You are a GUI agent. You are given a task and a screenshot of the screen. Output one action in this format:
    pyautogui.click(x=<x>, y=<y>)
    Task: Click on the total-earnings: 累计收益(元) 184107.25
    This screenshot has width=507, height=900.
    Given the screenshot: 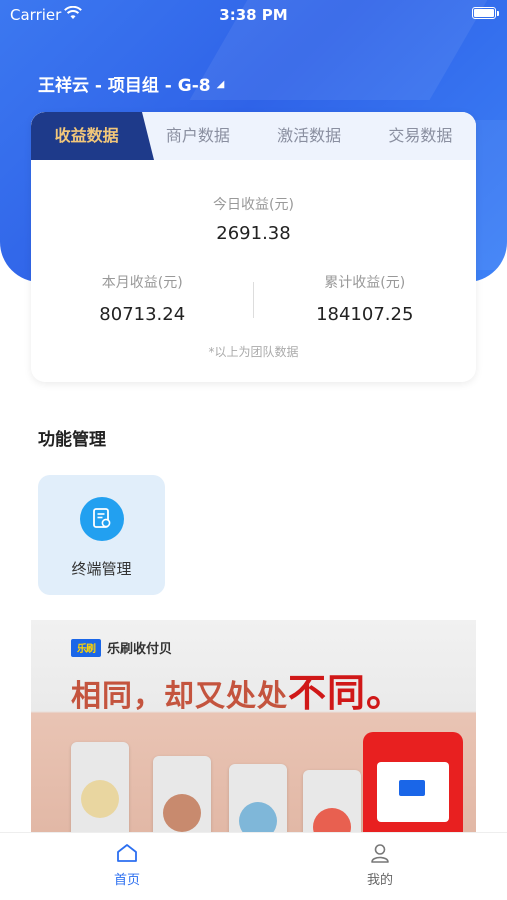 What is the action you would take?
    pyautogui.click(x=365, y=298)
    